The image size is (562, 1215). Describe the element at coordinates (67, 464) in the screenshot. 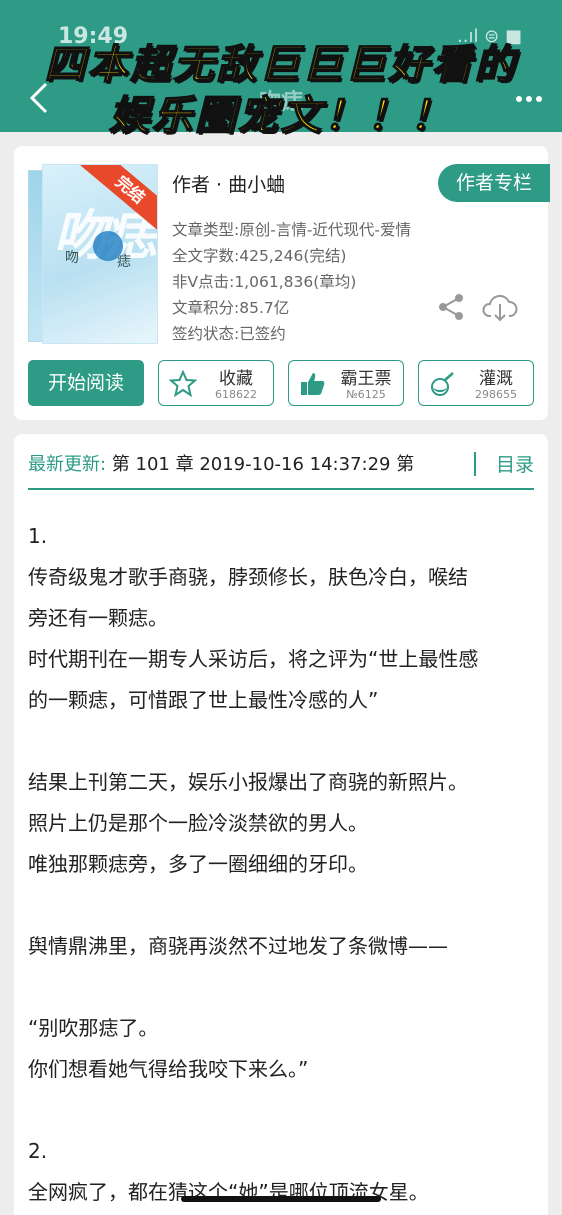

I see `latest-update-label: 最新更新:` at that location.